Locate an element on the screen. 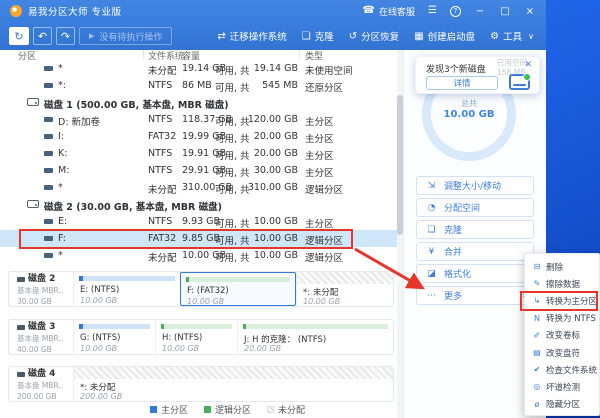  disk-label: 磁盘 3 基本盘 MBR.. 40.00 GB is located at coordinates (44, 338).